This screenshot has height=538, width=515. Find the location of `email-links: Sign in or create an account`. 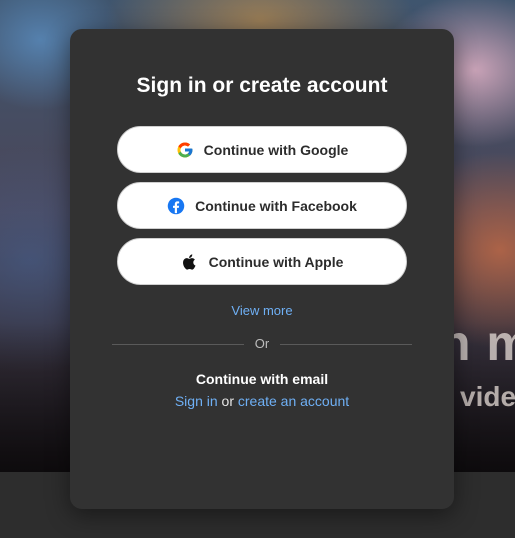

email-links: Sign in or create an account is located at coordinates (262, 401).